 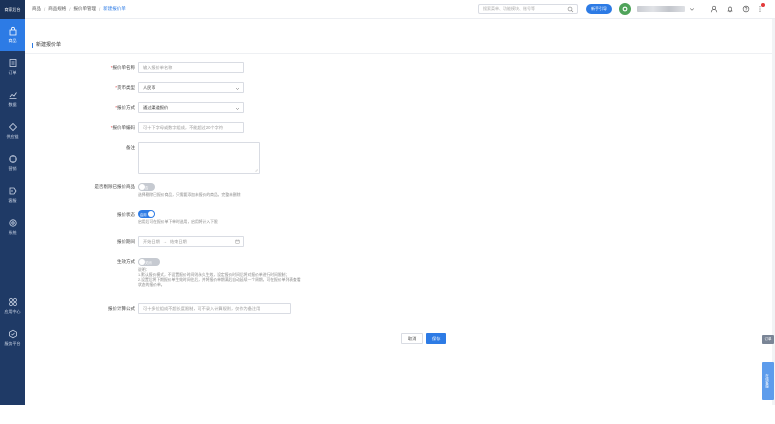 I want to click on code-input: 可十下字母或数字组成，不能超过20个字符, so click(x=191, y=127).